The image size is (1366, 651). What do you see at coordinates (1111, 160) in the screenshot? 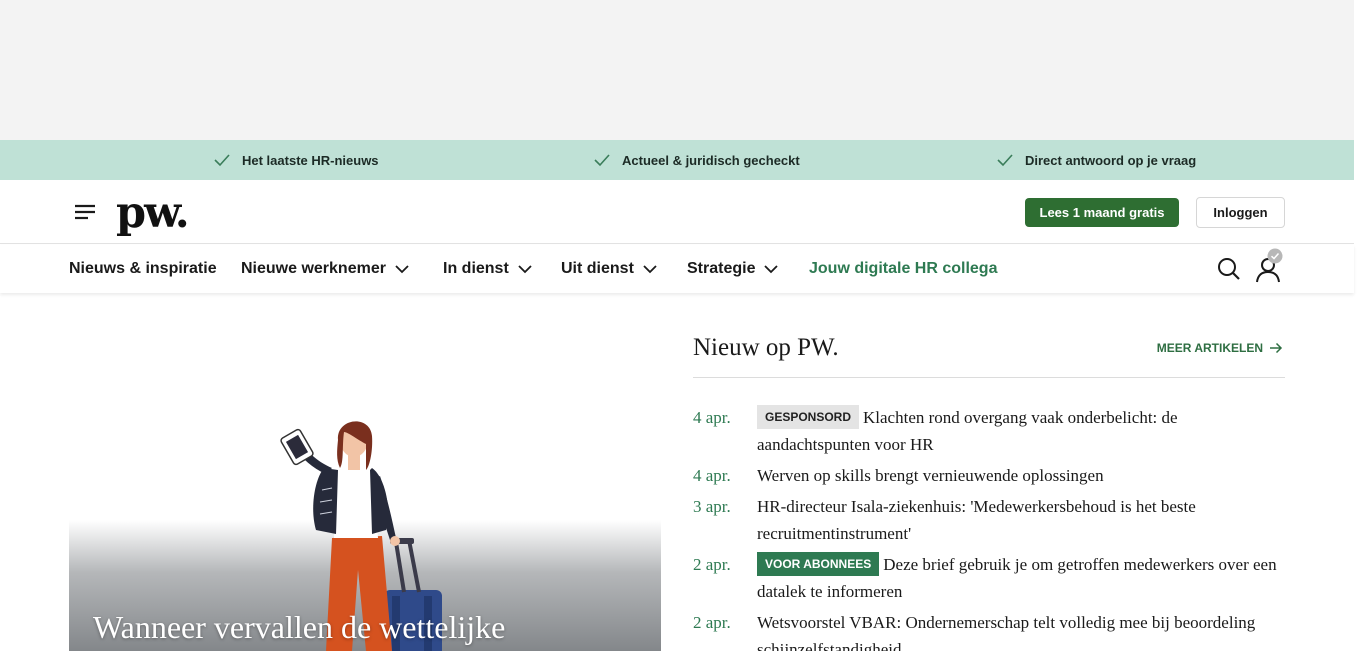
I see `usp-label: Direct antwoord op je vraag` at bounding box center [1111, 160].